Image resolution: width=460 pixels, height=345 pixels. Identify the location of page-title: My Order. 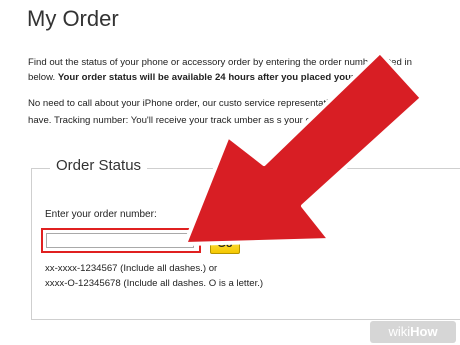
(73, 18).